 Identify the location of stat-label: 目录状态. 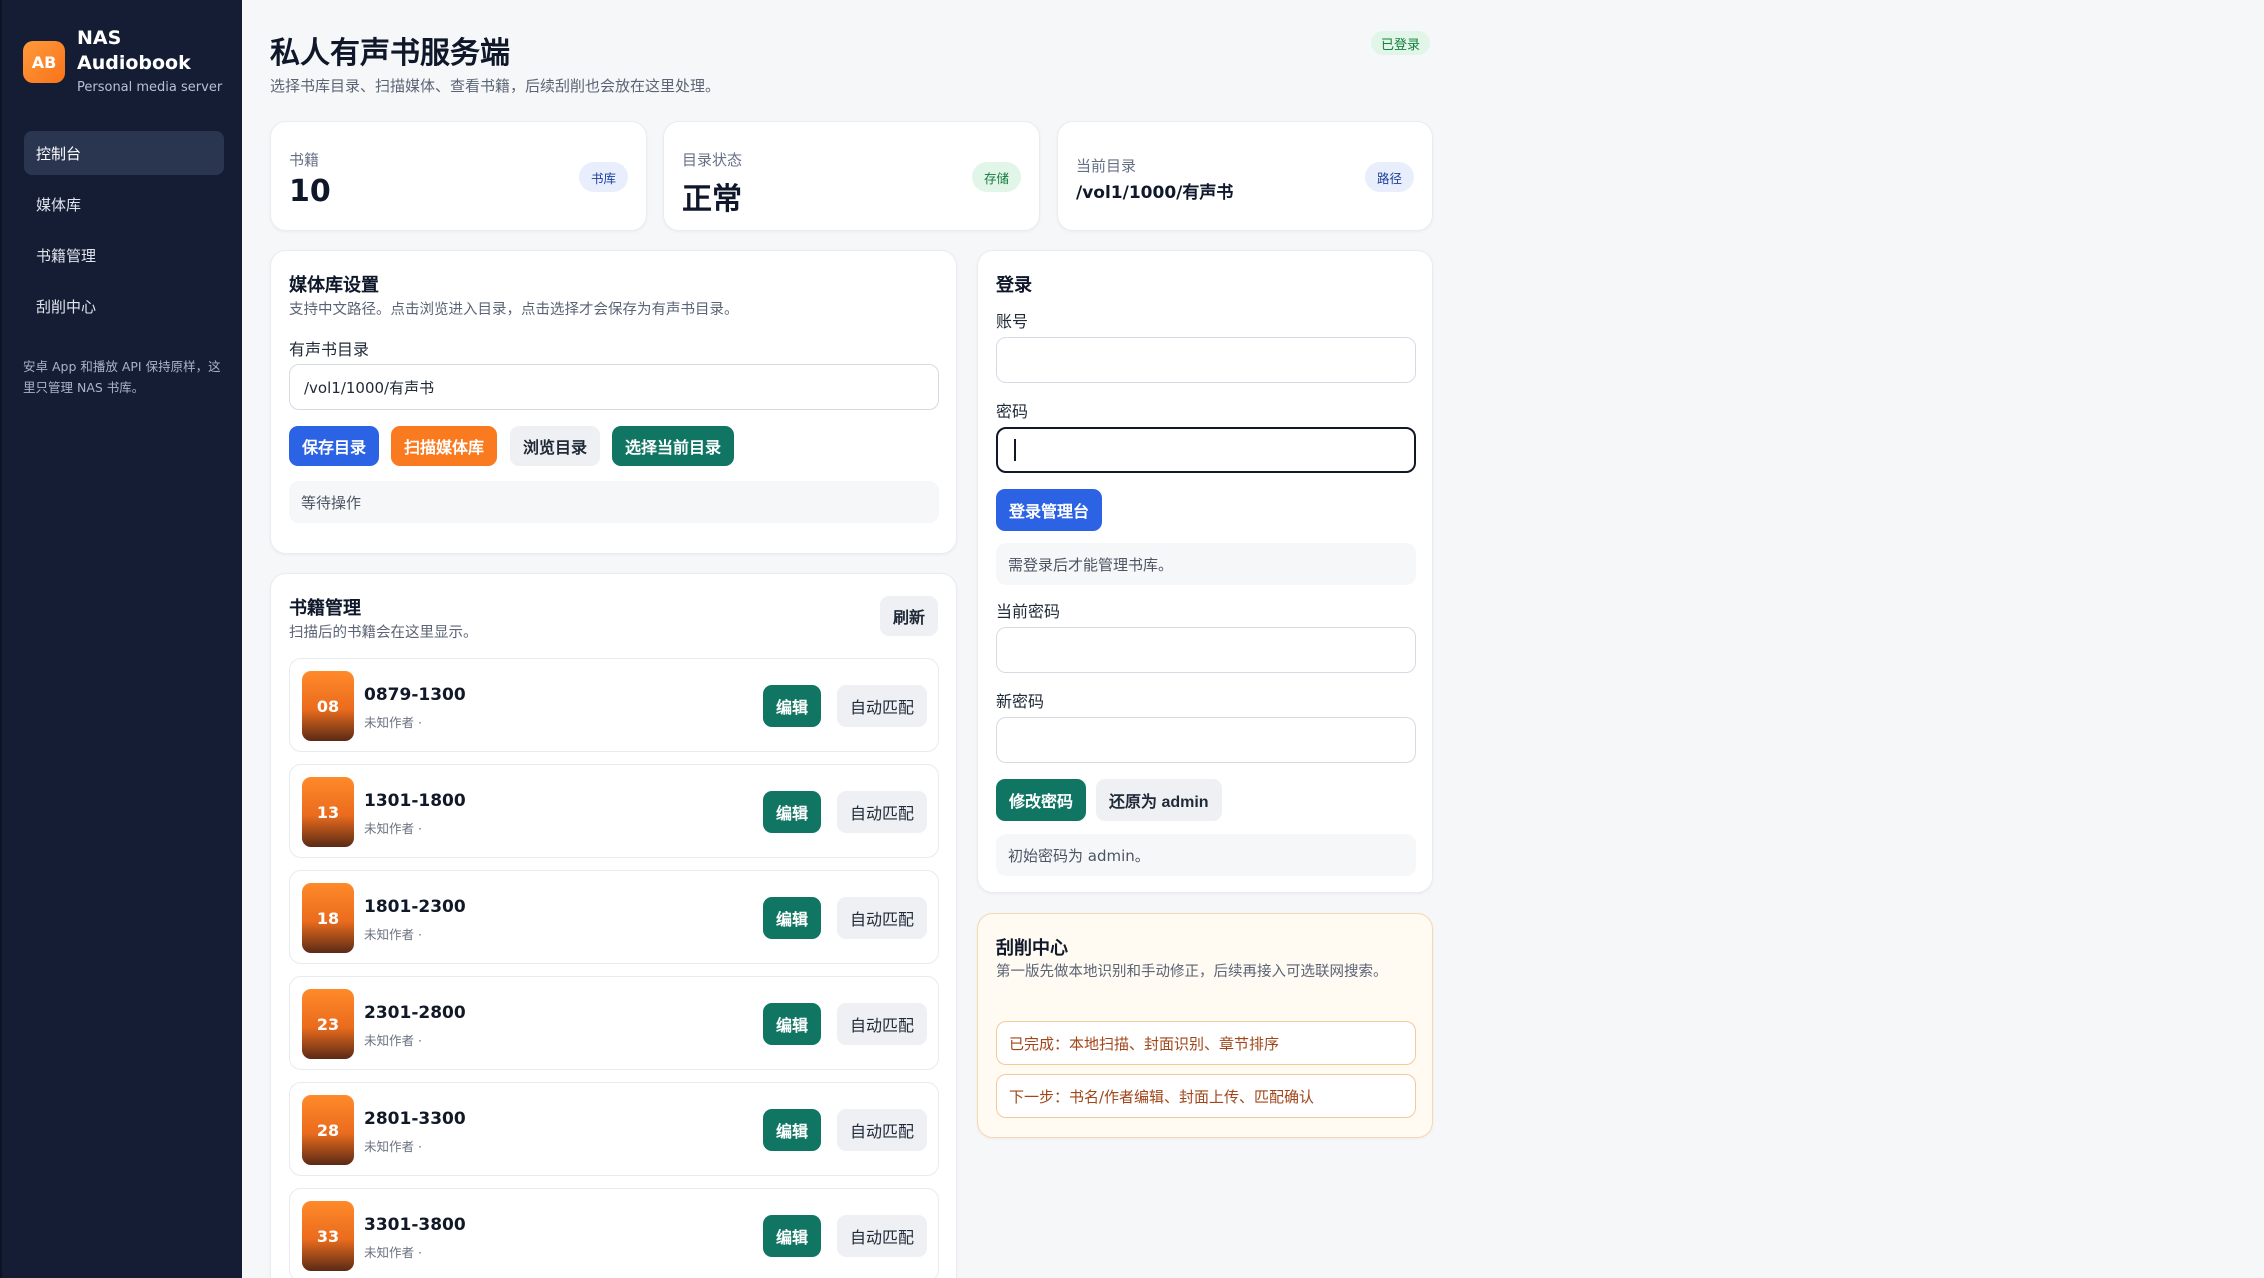
(712, 160).